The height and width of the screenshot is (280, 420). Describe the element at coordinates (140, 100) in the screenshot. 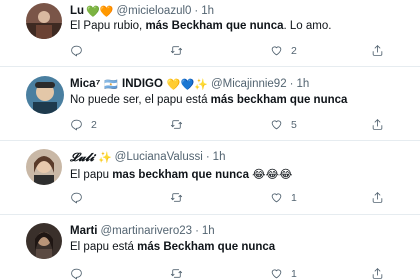

I see `tweet-text-part: No puede ser, el papu está` at that location.